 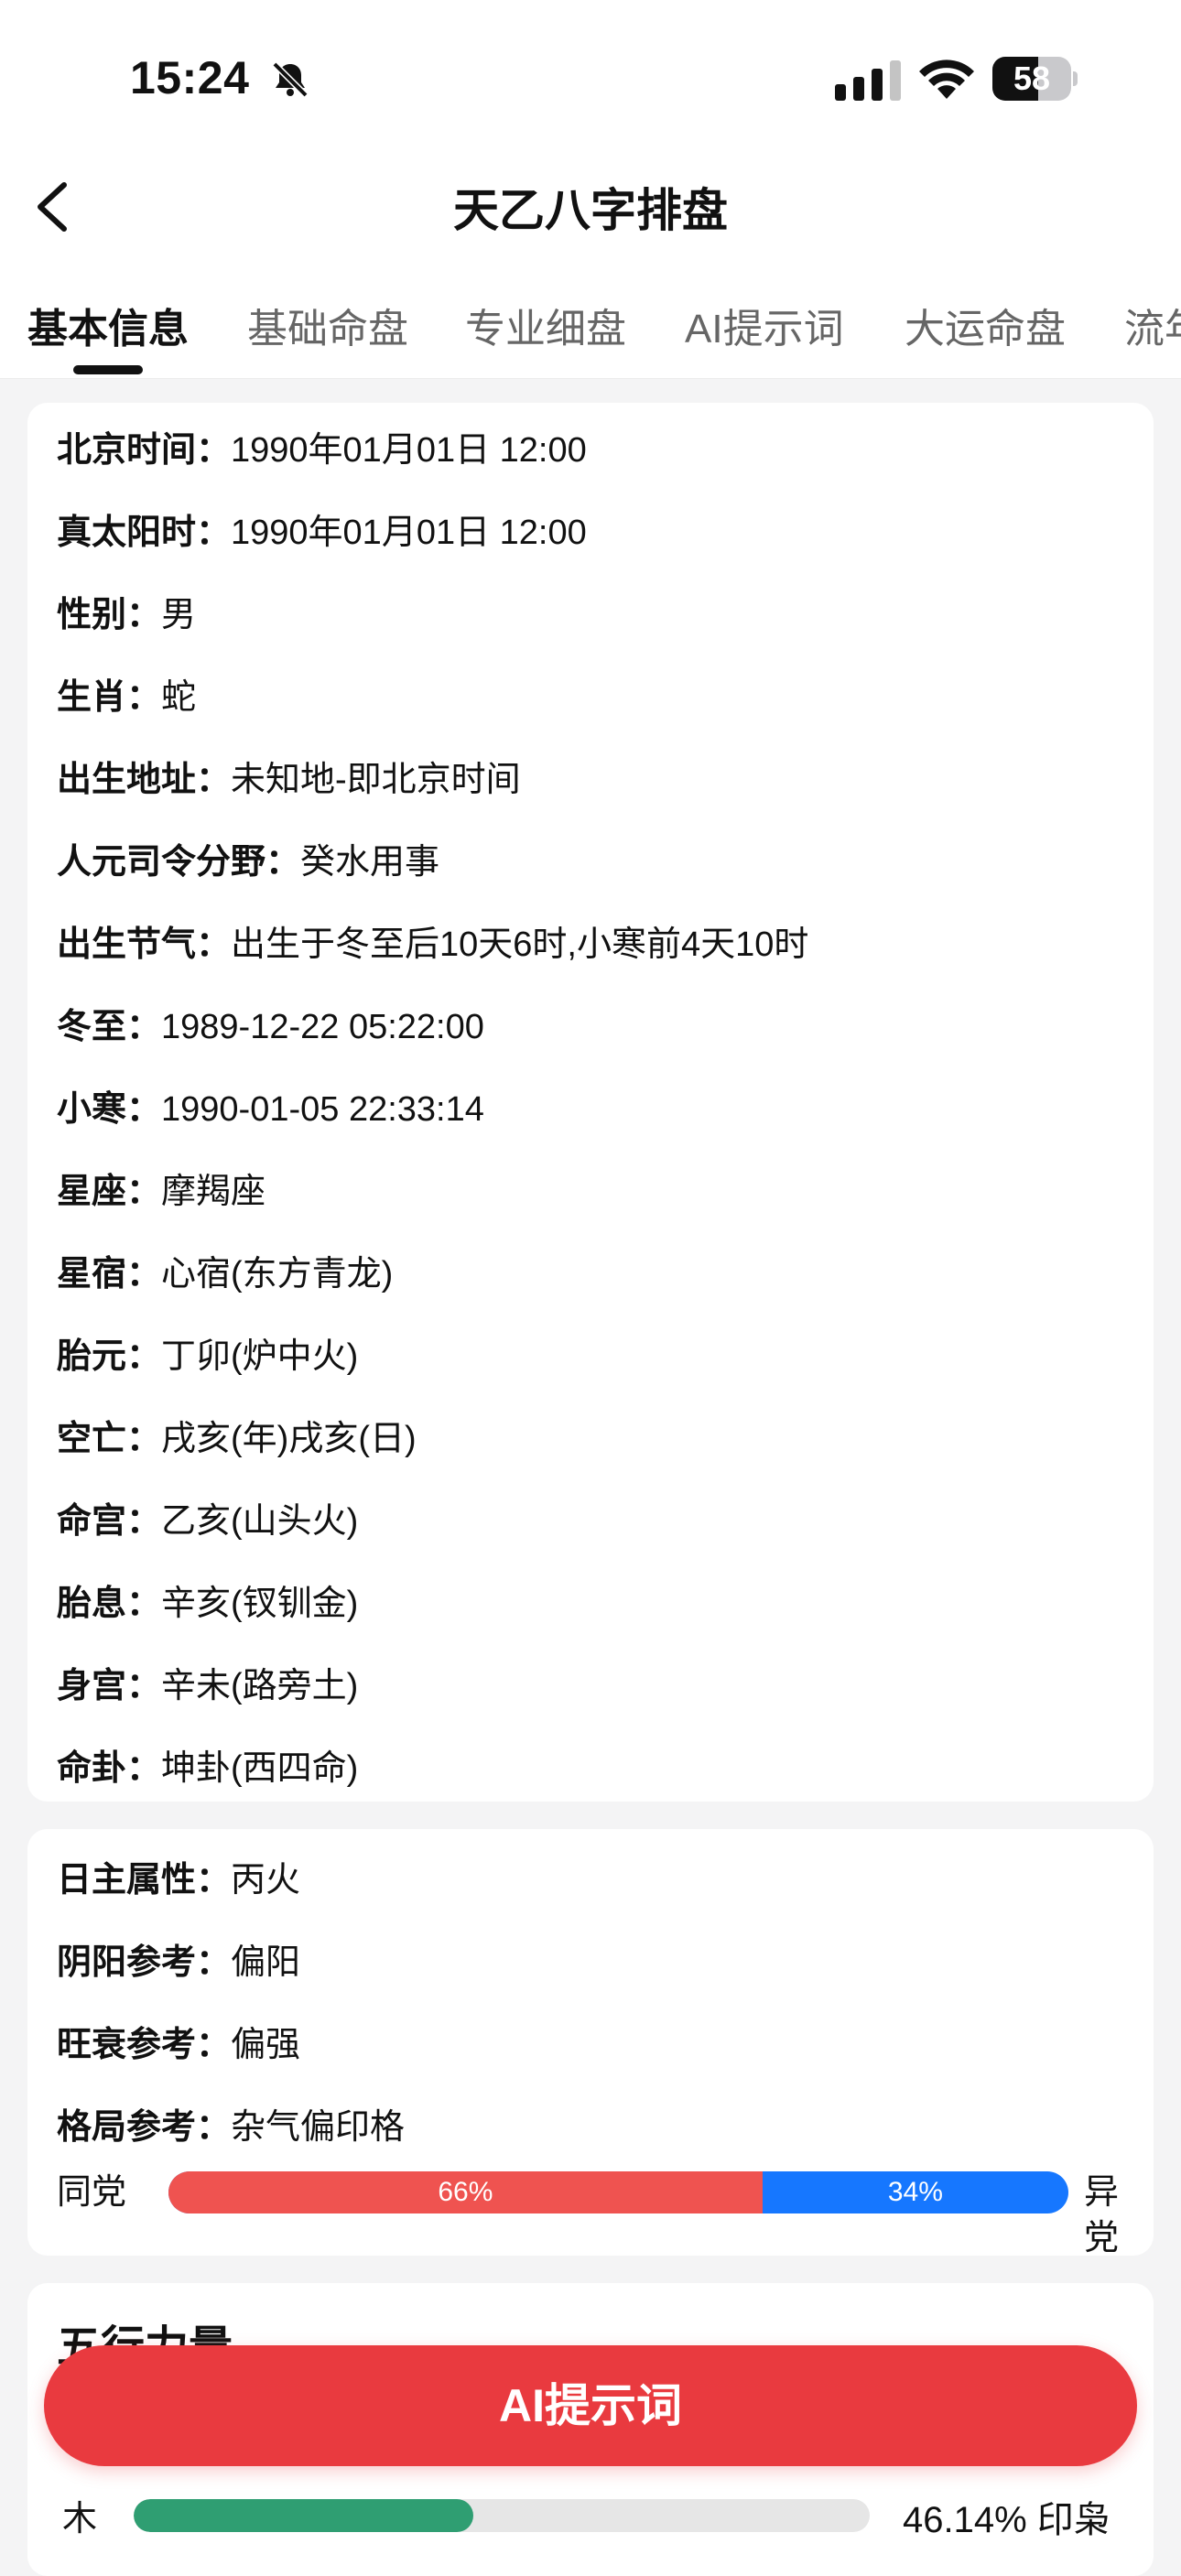 What do you see at coordinates (249, 863) in the screenshot?
I see `info-row: 人元司令分野：癸水用事` at bounding box center [249, 863].